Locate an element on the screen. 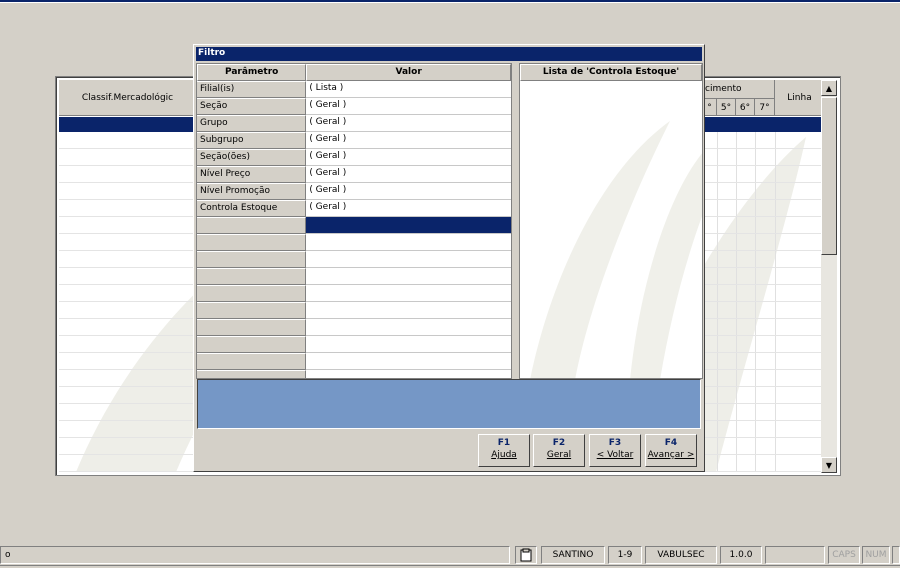 The height and width of the screenshot is (568, 900). column-day-5: 5° is located at coordinates (726, 107).